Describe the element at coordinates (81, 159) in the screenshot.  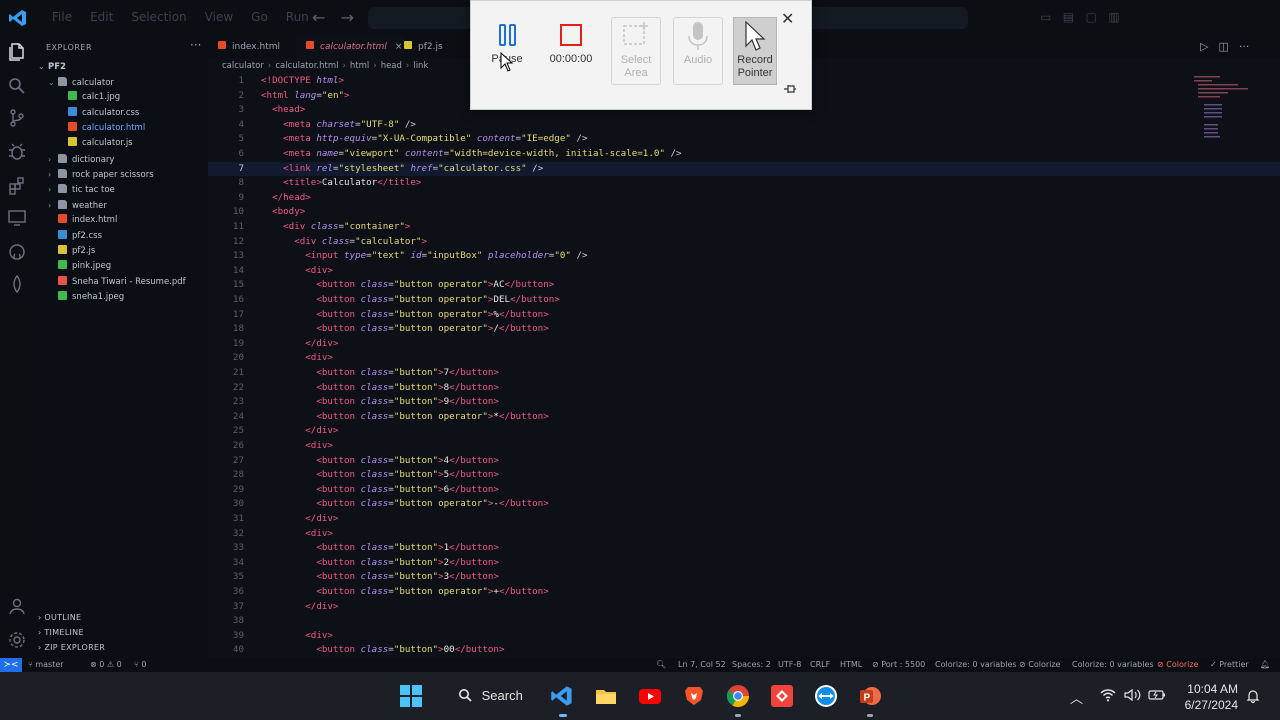
I see `folder-item: › dictionary` at that location.